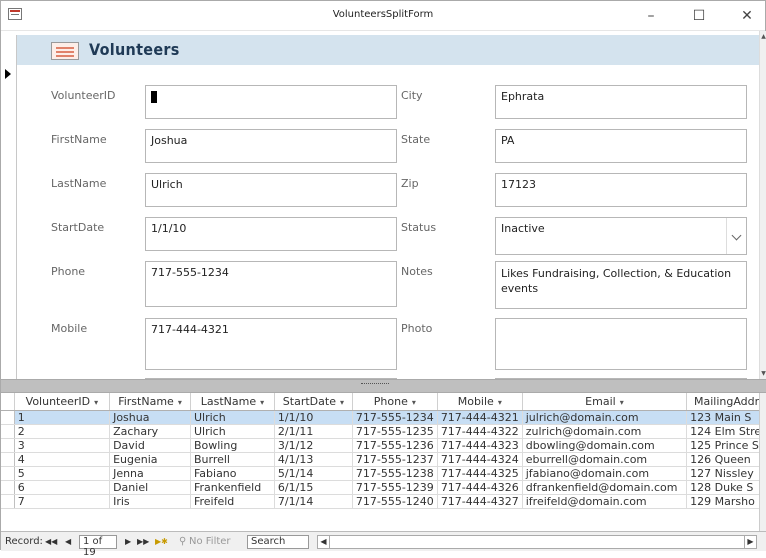 The image size is (766, 558). What do you see at coordinates (313, 487) in the screenshot?
I see `table-cell: 6/1/15` at bounding box center [313, 487].